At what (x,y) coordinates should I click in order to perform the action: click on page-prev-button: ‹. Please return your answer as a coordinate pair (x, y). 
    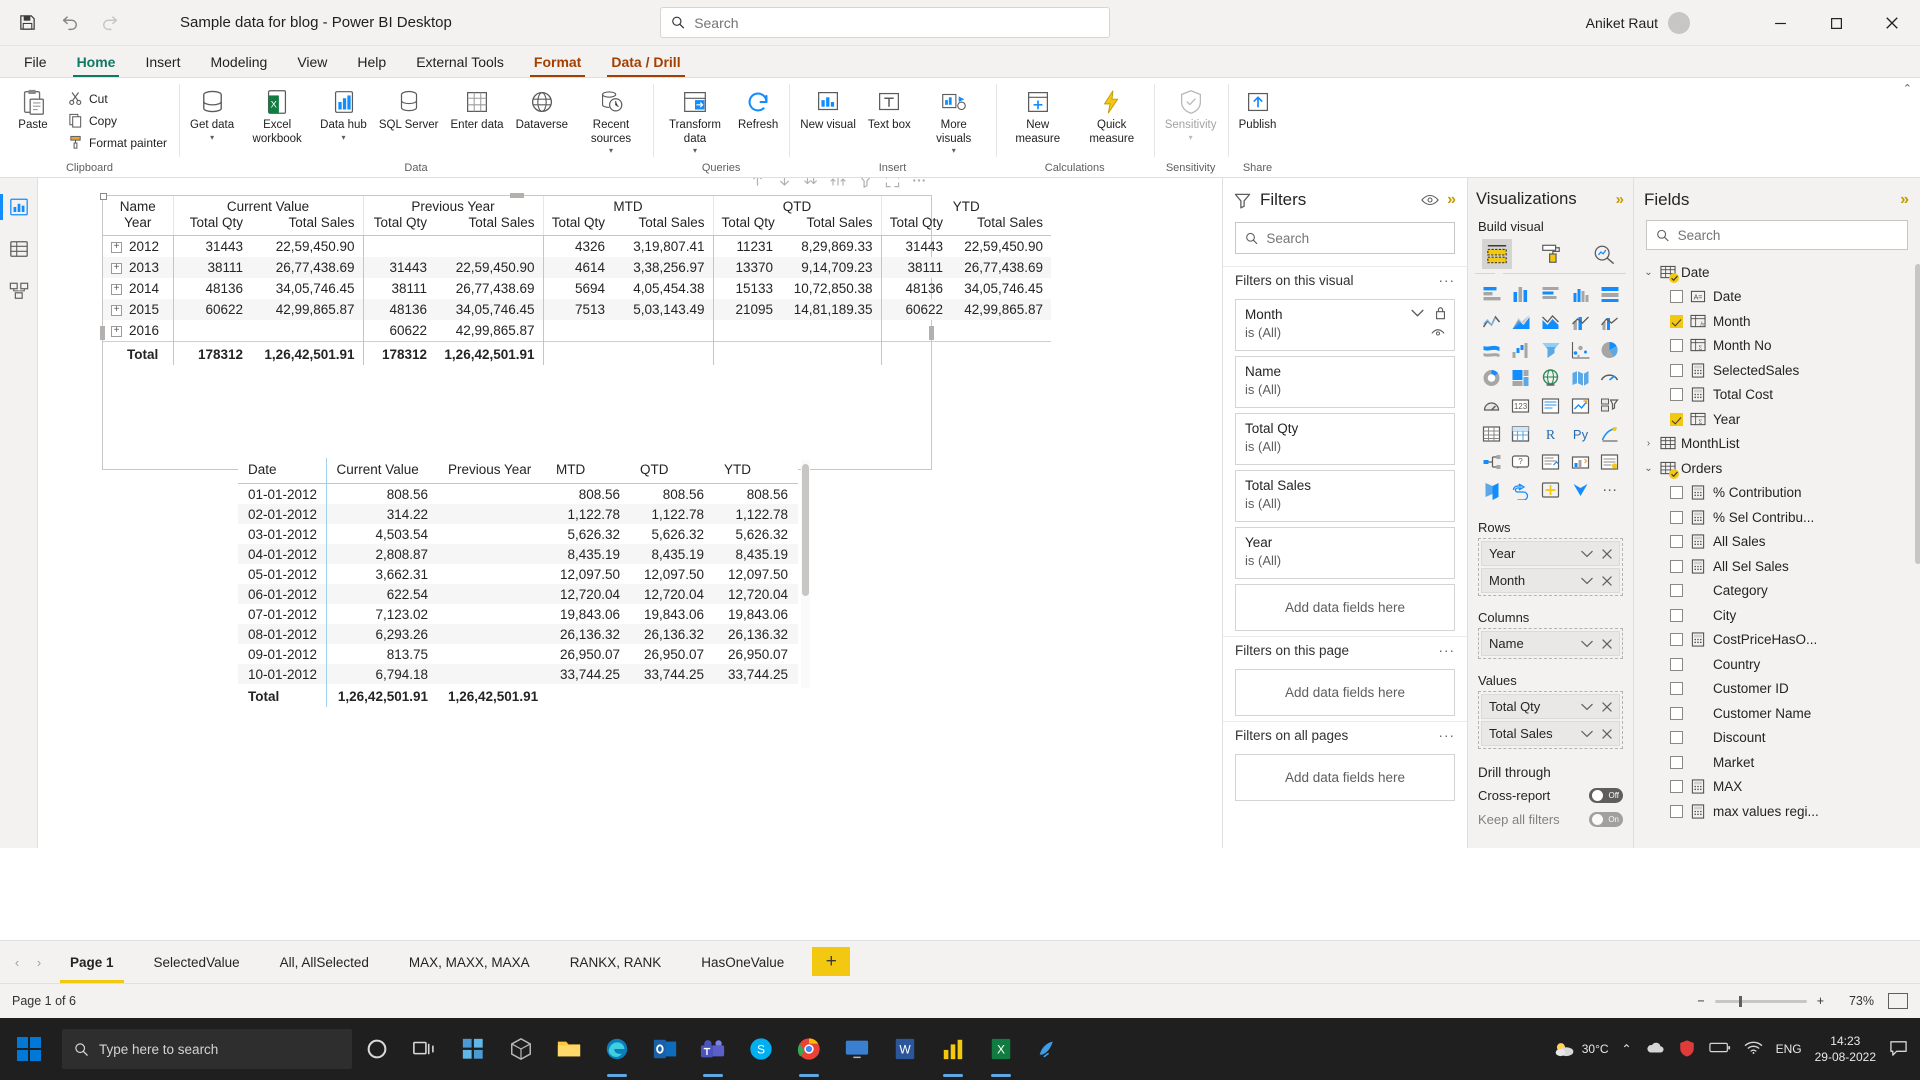
    Looking at the image, I should click on (17, 962).